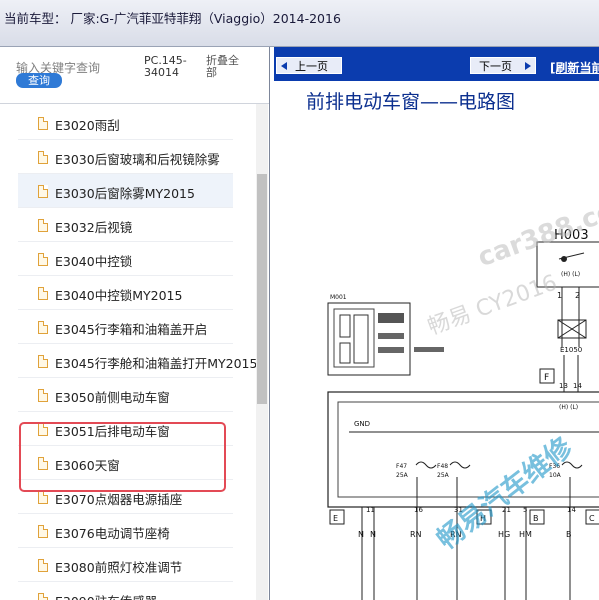 This screenshot has height=600, width=599. I want to click on list-item-label: E3020雨刮, so click(87, 125).